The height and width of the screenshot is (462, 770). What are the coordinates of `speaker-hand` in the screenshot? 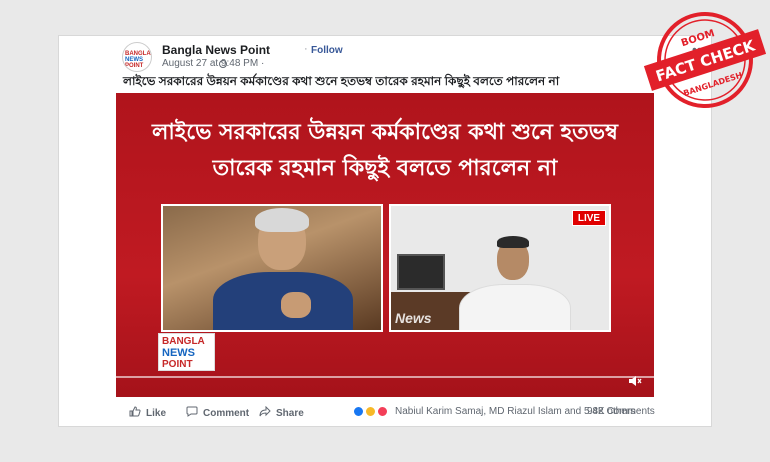 It's located at (296, 305).